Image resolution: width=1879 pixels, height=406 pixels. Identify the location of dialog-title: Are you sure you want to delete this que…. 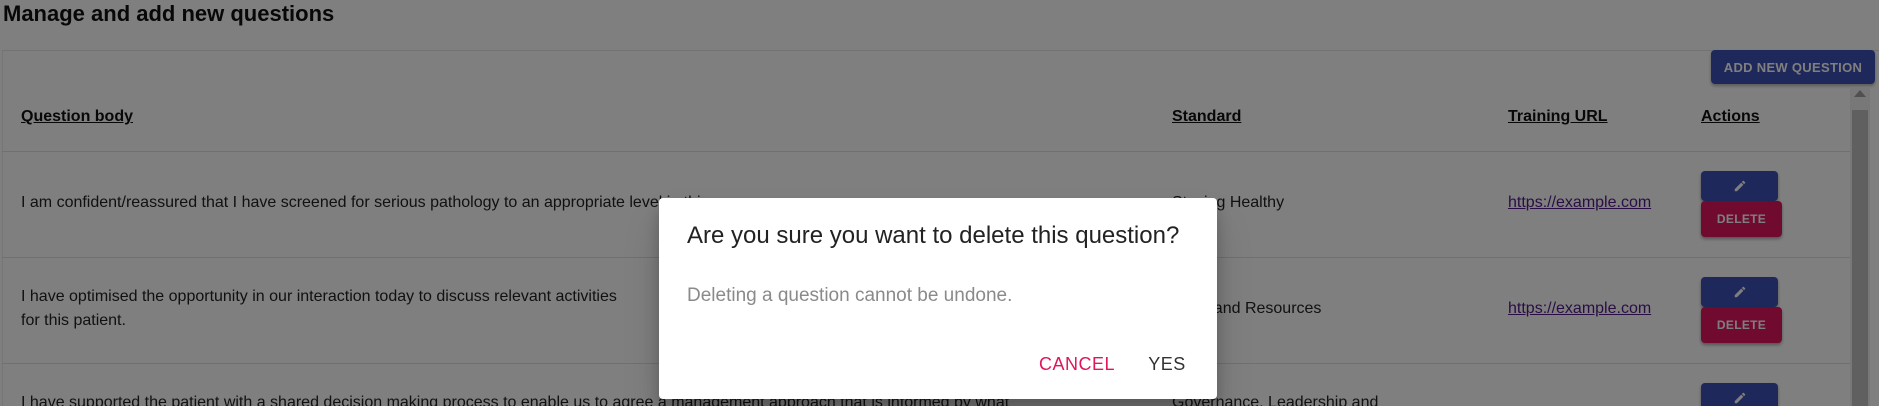
(933, 235).